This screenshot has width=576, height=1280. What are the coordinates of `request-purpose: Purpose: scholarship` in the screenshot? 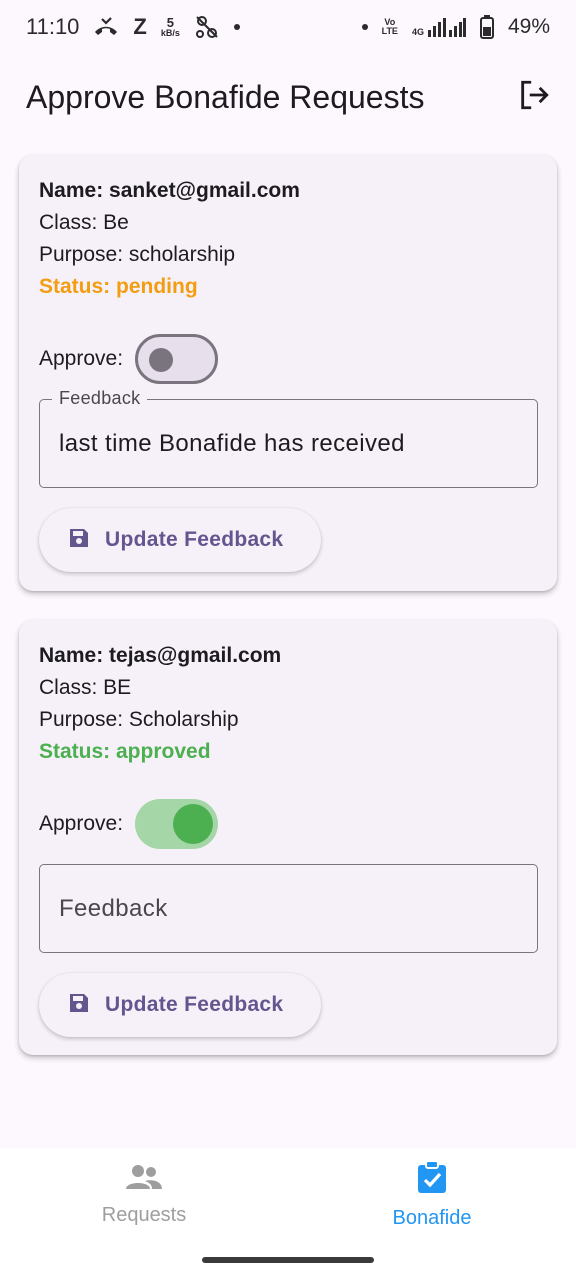 It's located at (137, 254).